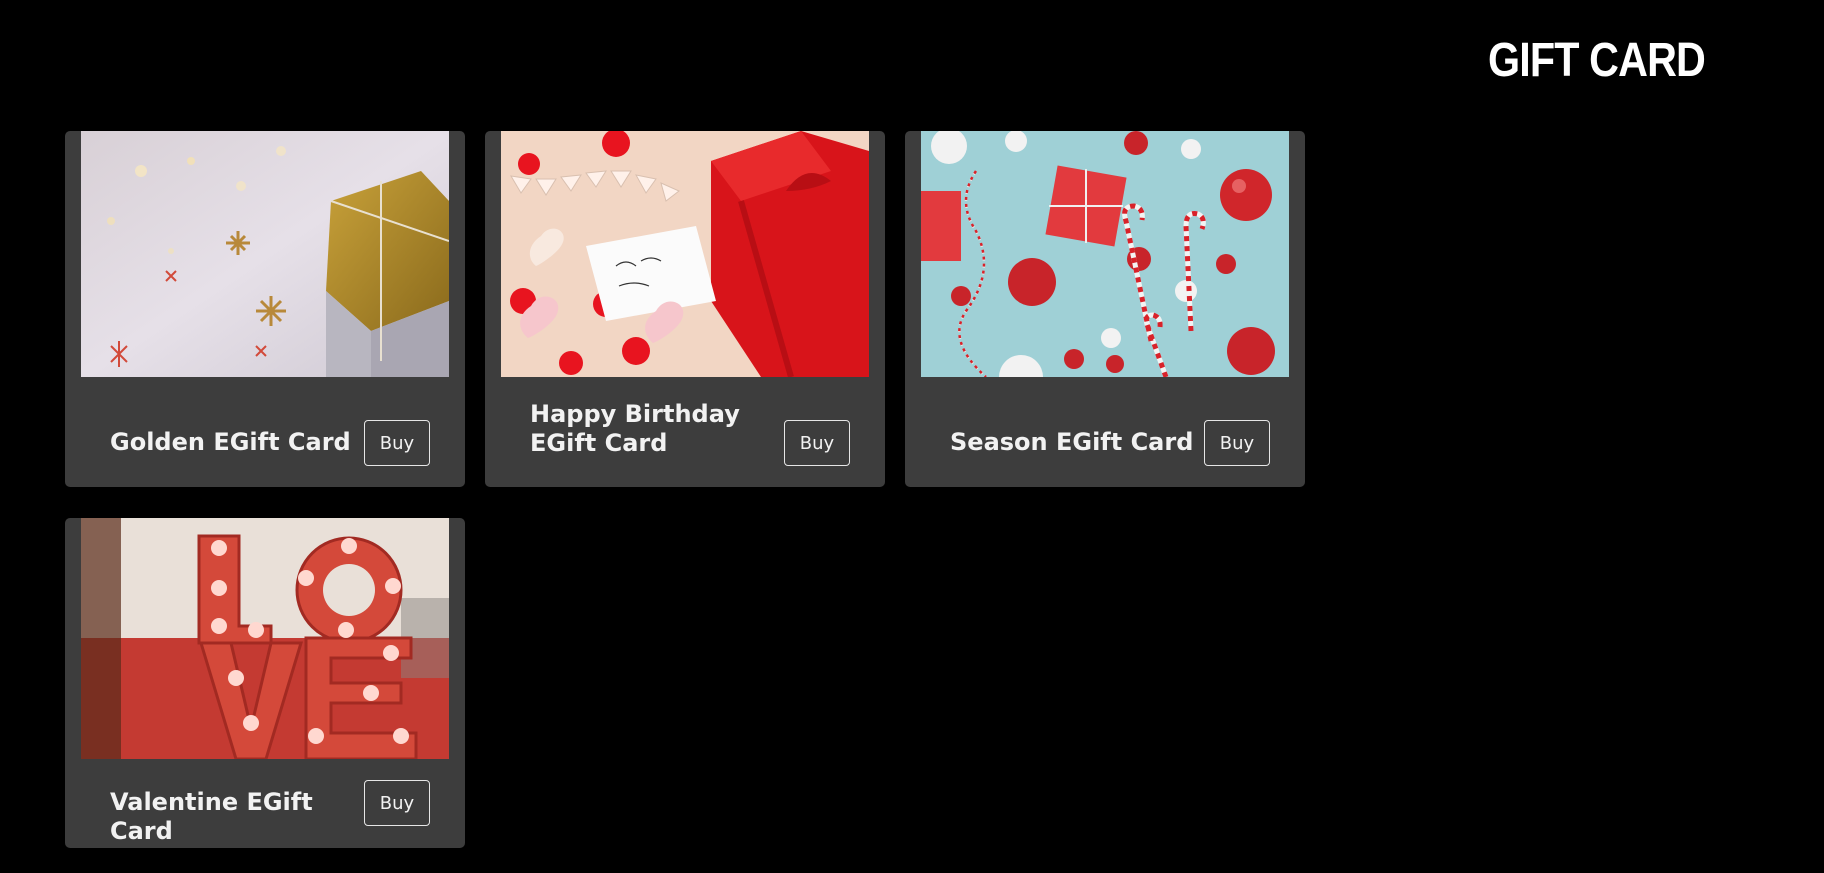 The width and height of the screenshot is (1824, 873). What do you see at coordinates (265, 254) in the screenshot?
I see `golden-gift-box-image` at bounding box center [265, 254].